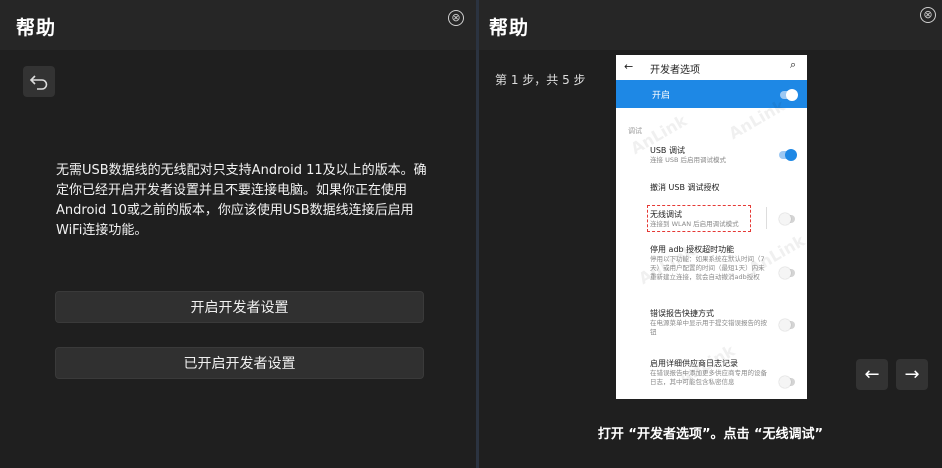  Describe the element at coordinates (912, 374) in the screenshot. I see `arrow-right-icon: →` at that location.